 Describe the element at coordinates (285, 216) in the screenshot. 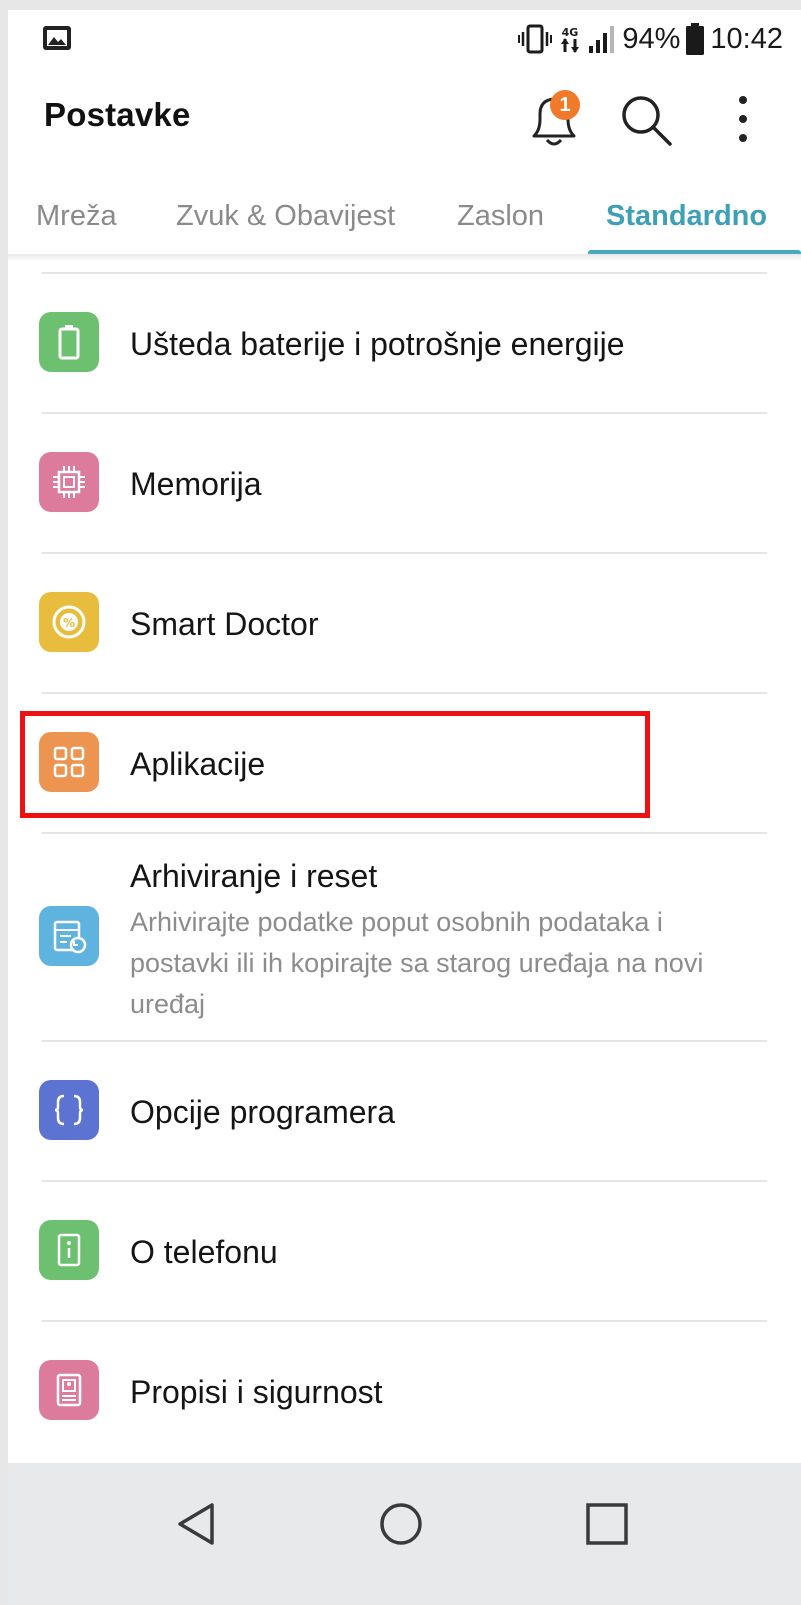

I see `tab-zvuk-obavijest: Zvuk & Obavijest` at that location.